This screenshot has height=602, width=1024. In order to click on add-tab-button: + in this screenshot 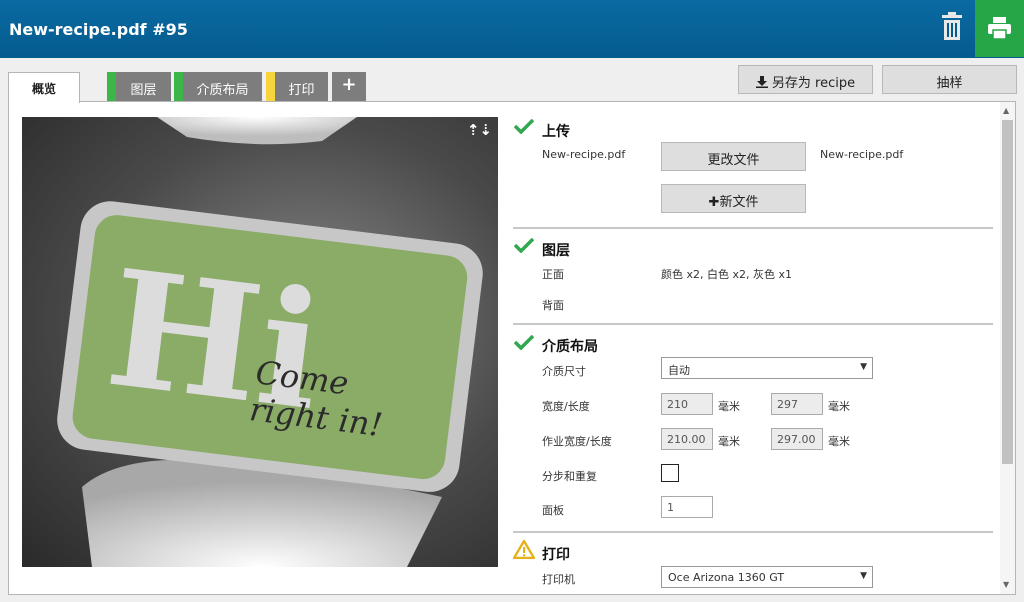, I will do `click(349, 86)`.